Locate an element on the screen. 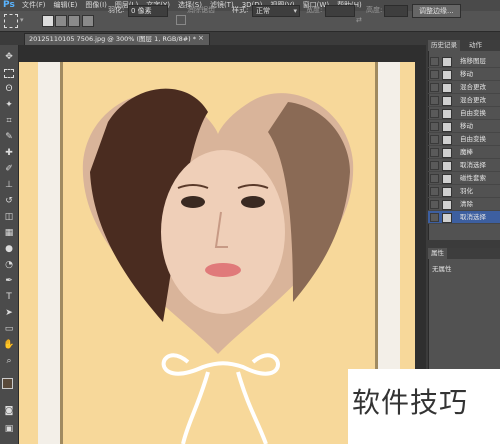  gradient-tool-icon: ▦ is located at coordinates (9, 233).